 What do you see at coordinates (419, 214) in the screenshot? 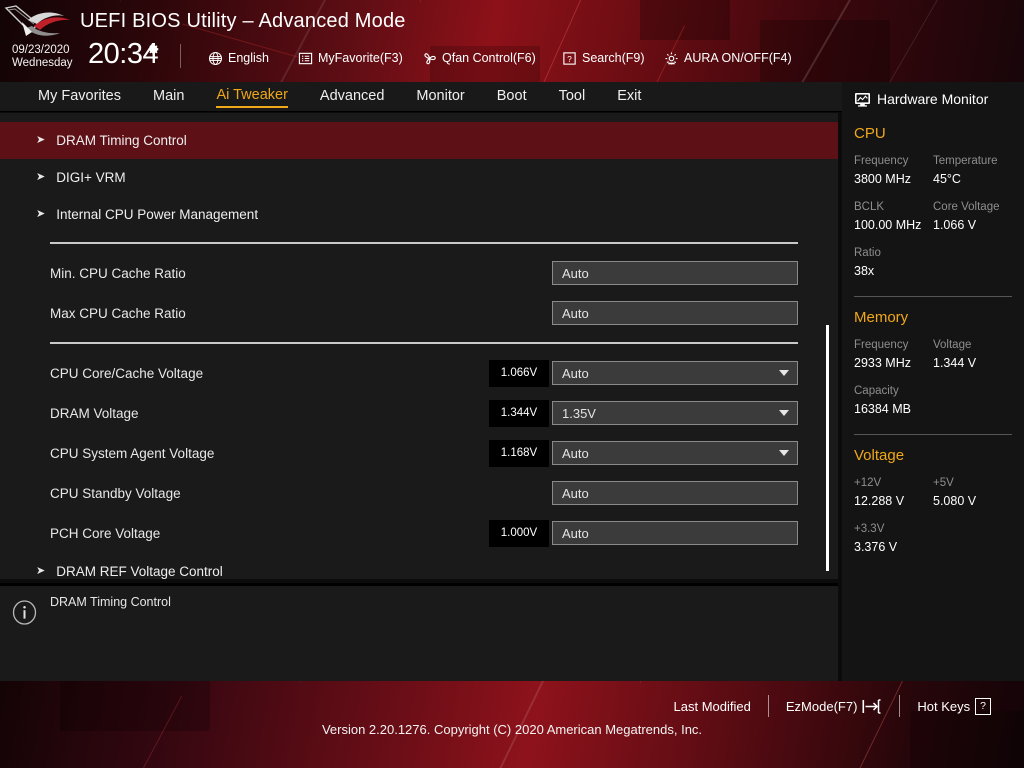
I see `submenu-internal-cpu-power-management: ➤ Internal CPU Power Management` at bounding box center [419, 214].